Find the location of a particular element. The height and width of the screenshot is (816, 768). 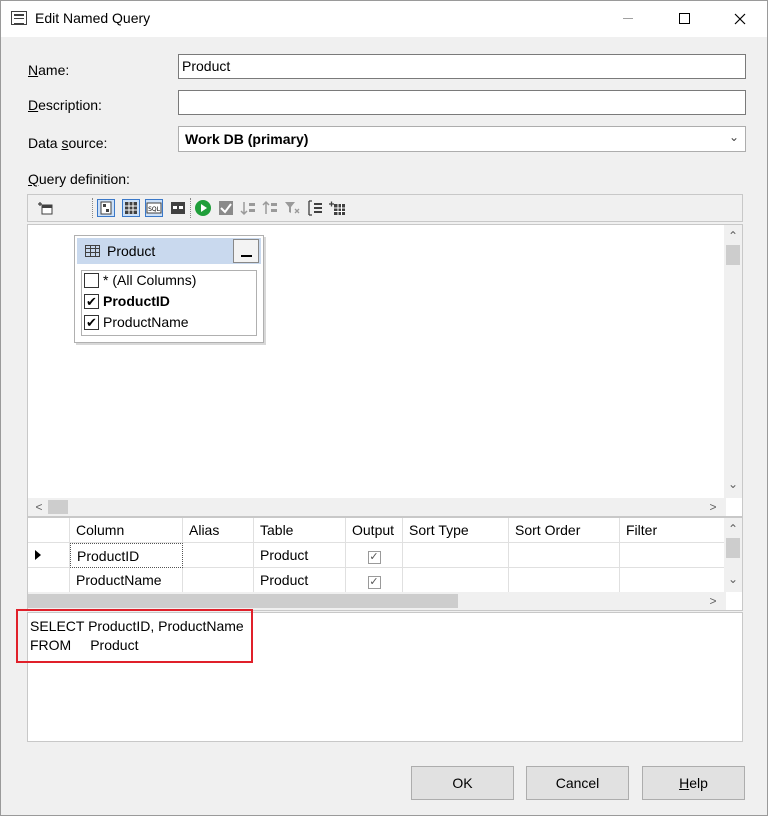

table-header: Product is located at coordinates (169, 251).